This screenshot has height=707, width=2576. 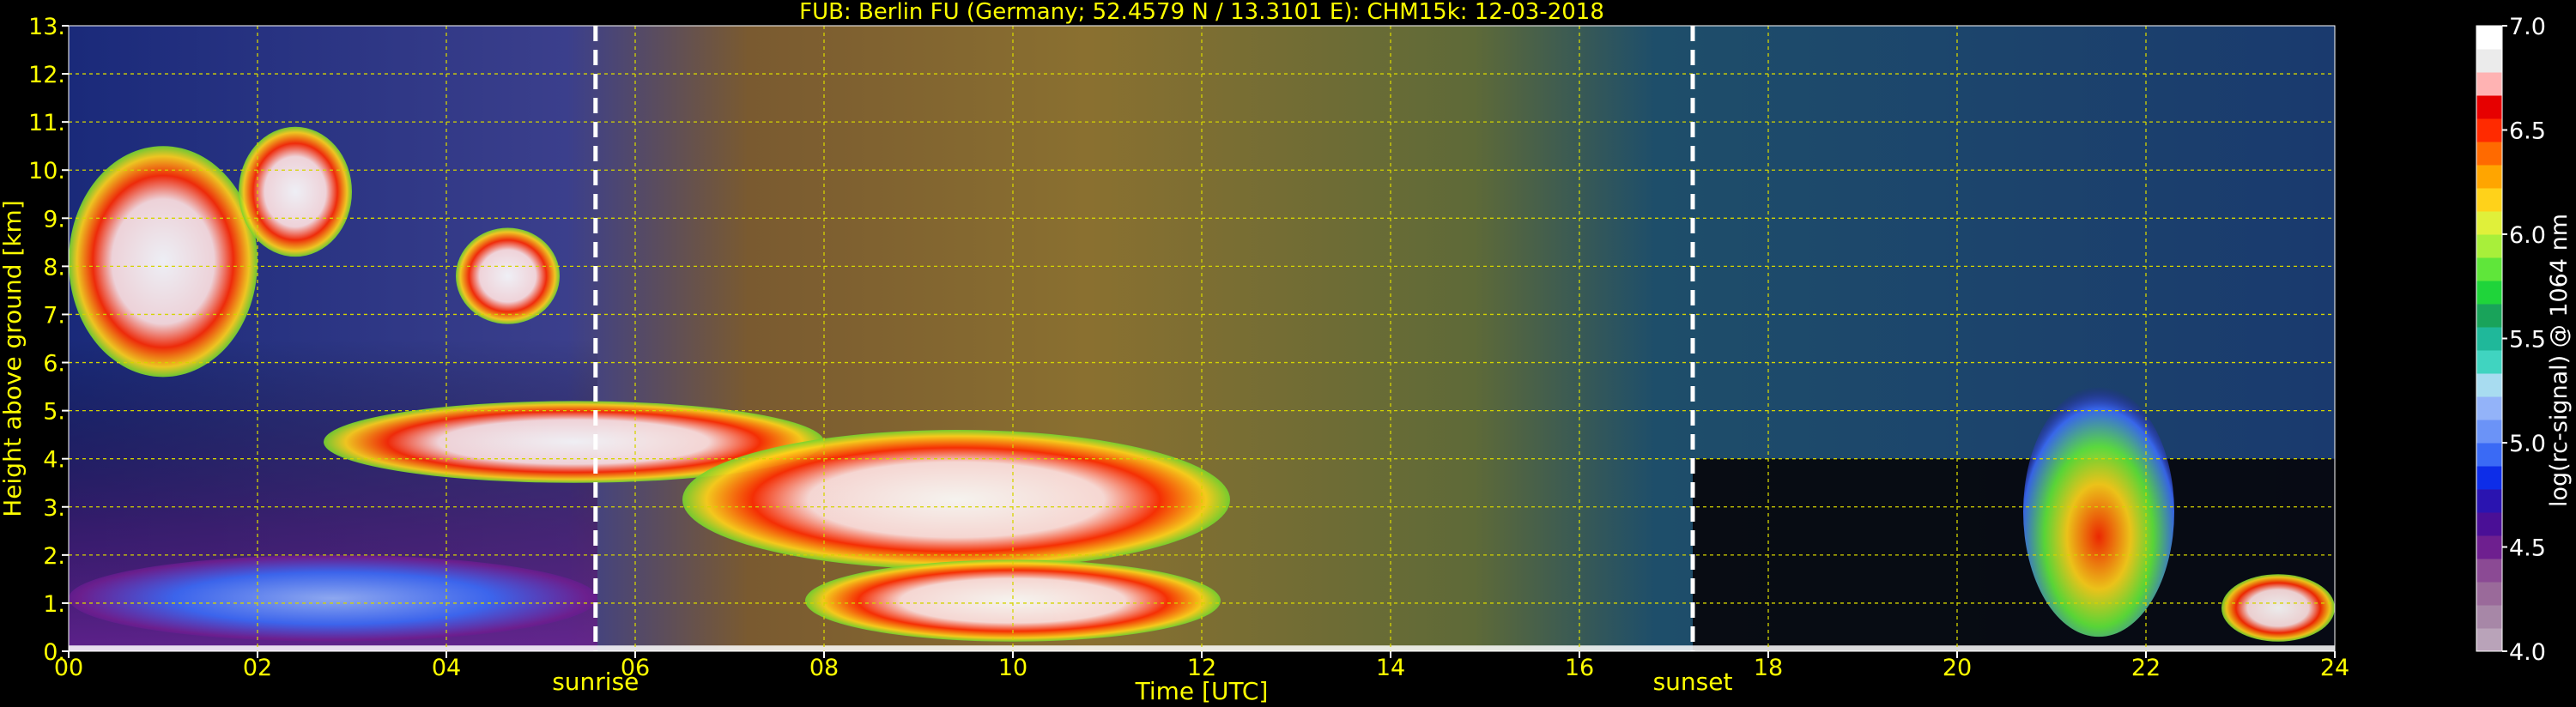 I want to click on colorbar-tick-label-4: 6.0, so click(x=2527, y=235).